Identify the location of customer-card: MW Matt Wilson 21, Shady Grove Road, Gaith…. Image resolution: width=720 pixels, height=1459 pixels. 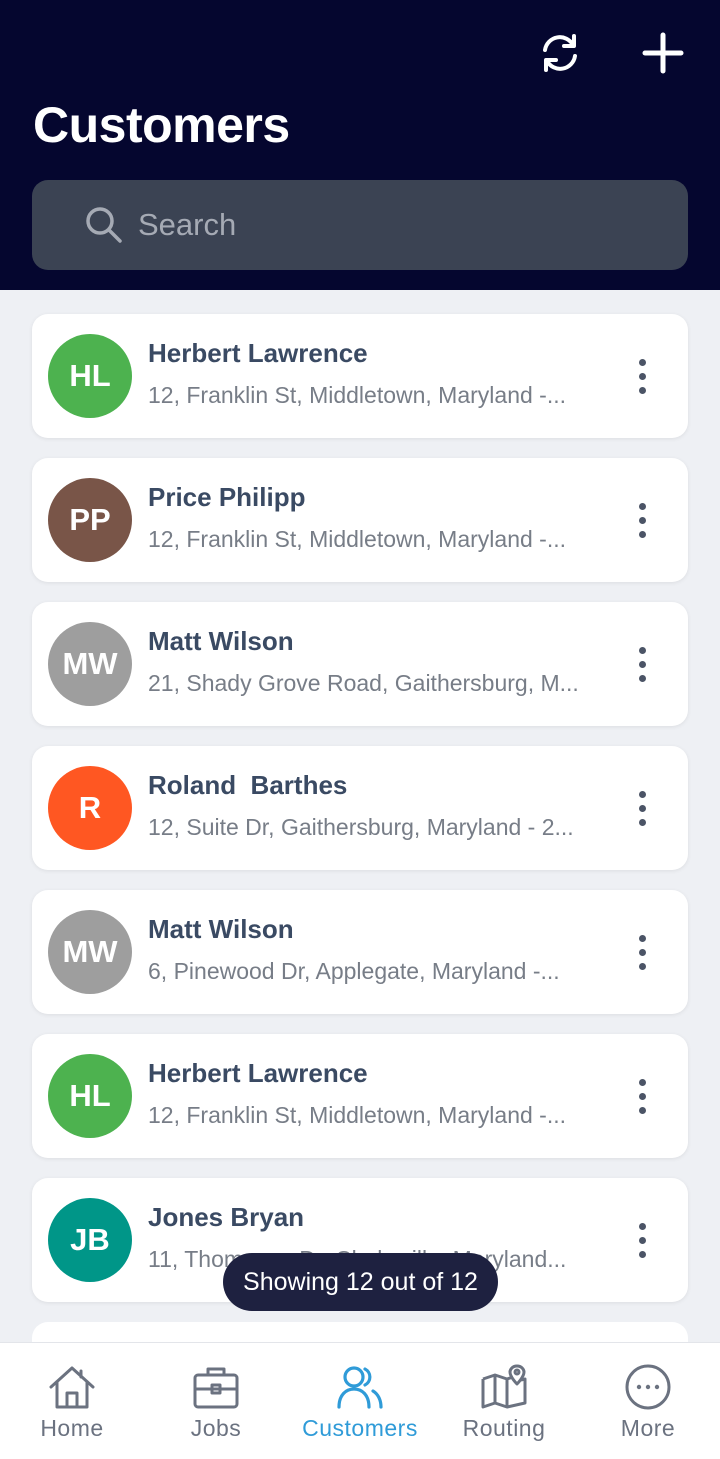
(360, 664).